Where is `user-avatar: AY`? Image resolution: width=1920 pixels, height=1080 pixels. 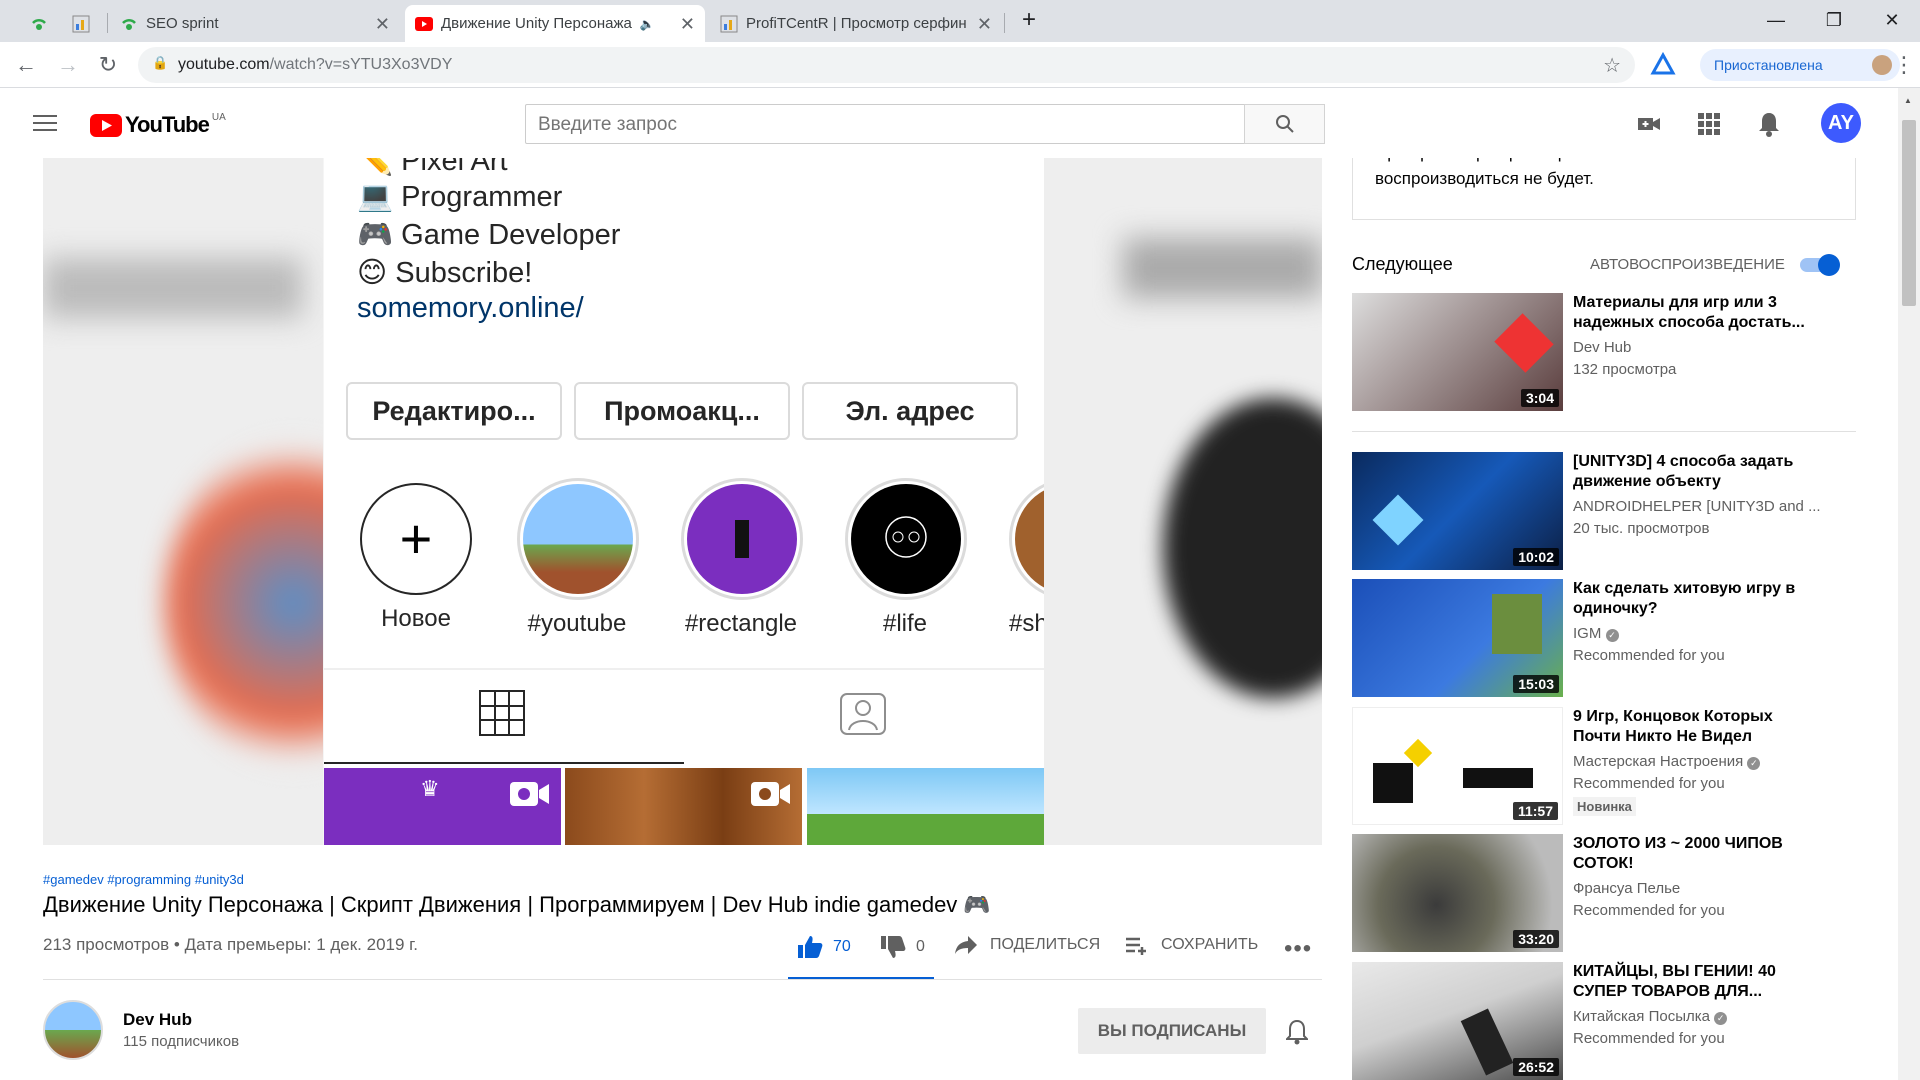
user-avatar: AY is located at coordinates (1841, 123).